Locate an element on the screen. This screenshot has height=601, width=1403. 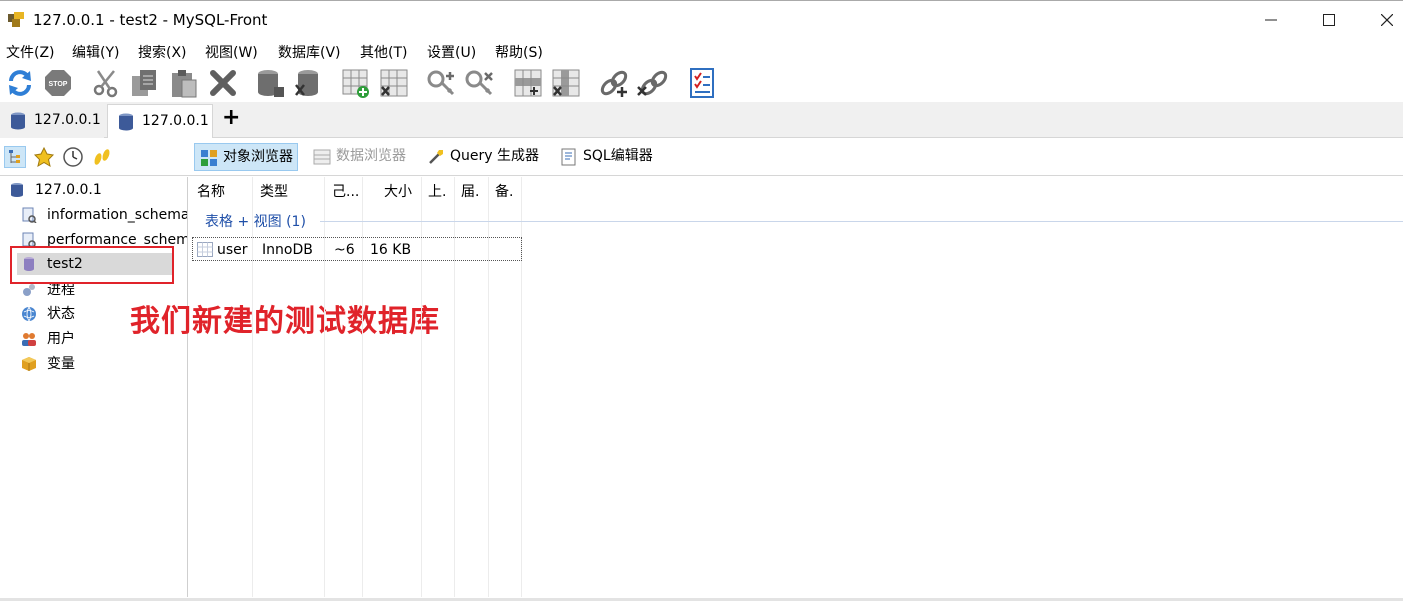
copy-icon is located at coordinates (144, 83).